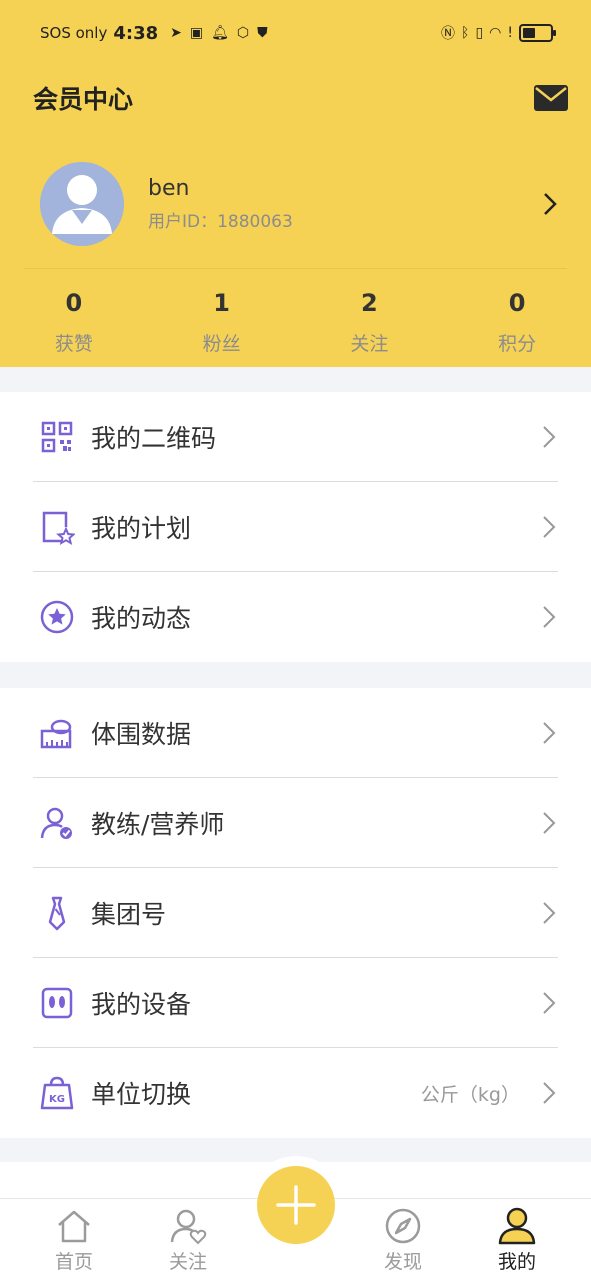 The width and height of the screenshot is (591, 1280). Describe the element at coordinates (551, 98) in the screenshot. I see `mail-icon` at that location.